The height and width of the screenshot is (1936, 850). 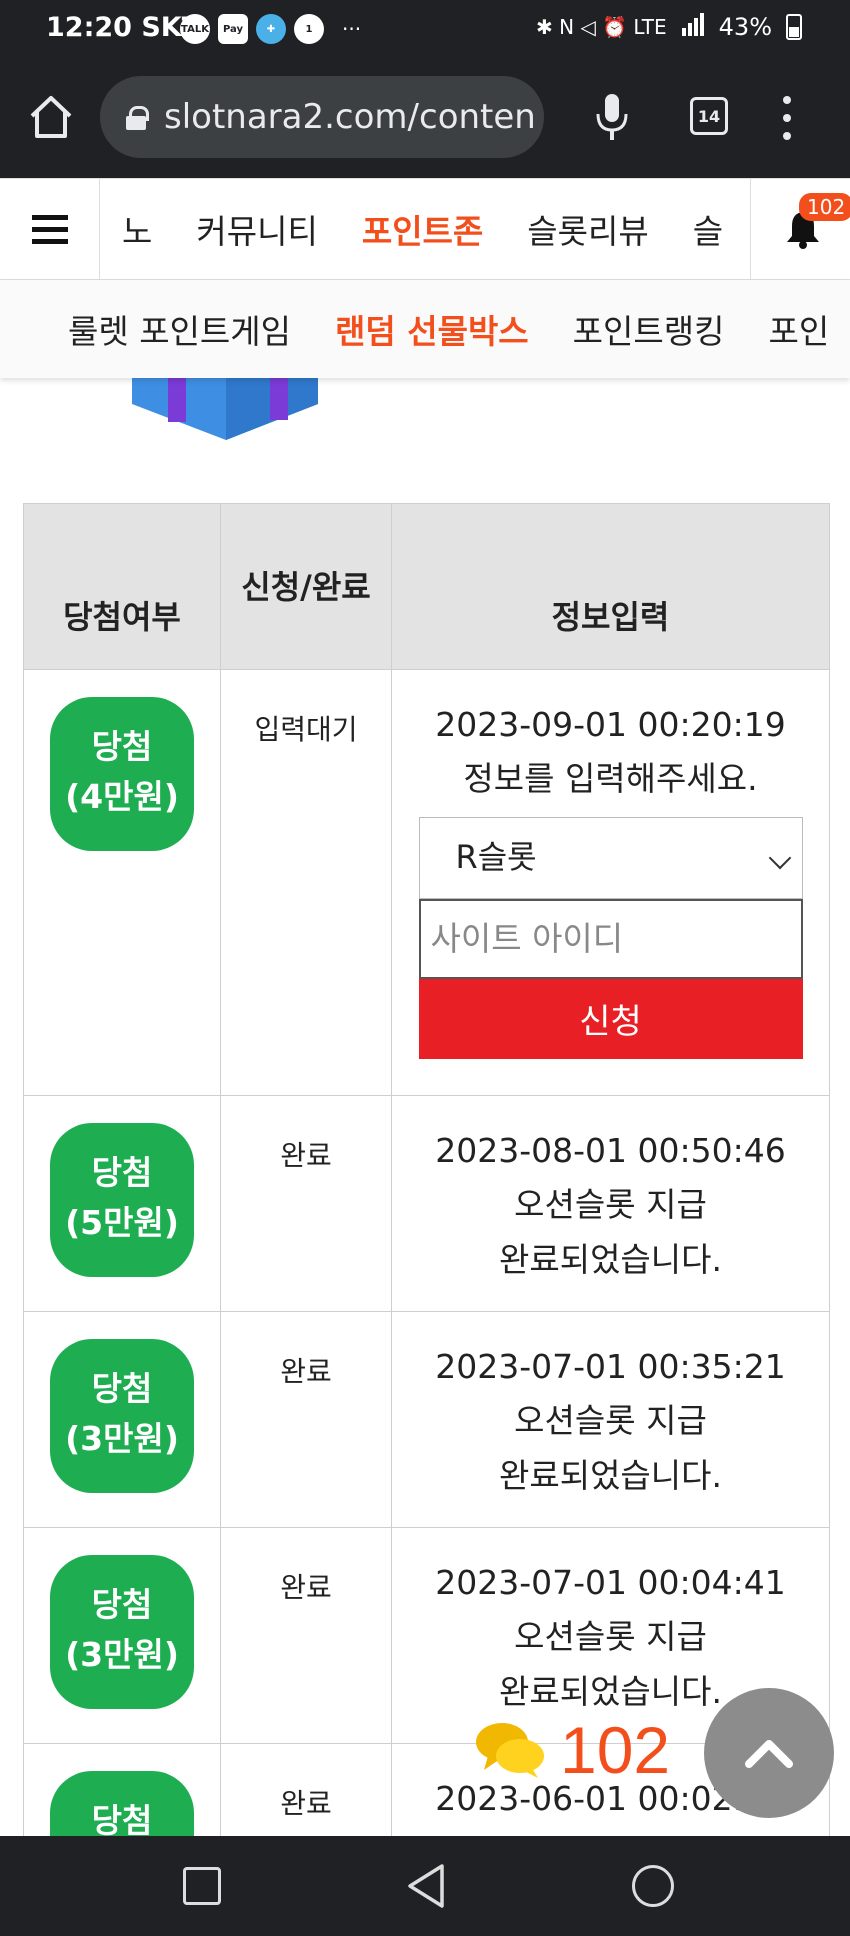 I want to click on status-text: 입력대기, so click(x=306, y=882).